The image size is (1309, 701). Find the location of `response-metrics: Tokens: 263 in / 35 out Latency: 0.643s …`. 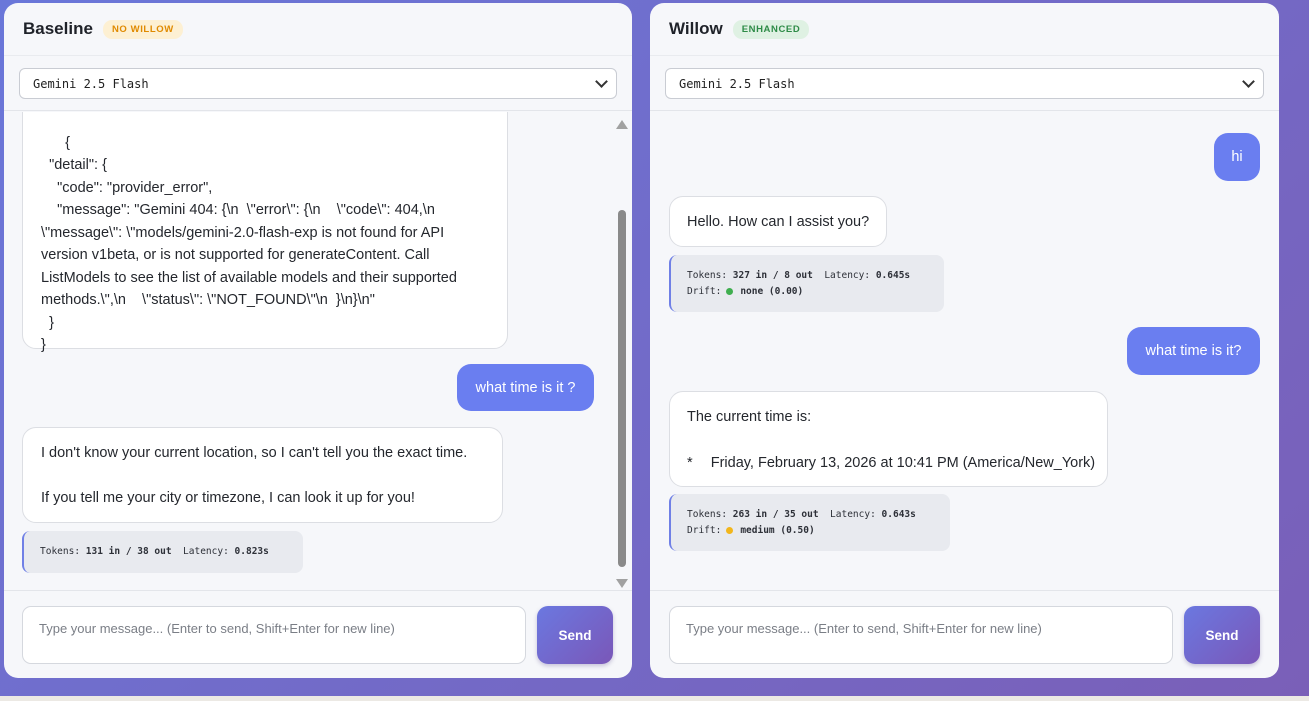

response-metrics: Tokens: 263 in / 35 out Latency: 0.643s … is located at coordinates (809, 522).